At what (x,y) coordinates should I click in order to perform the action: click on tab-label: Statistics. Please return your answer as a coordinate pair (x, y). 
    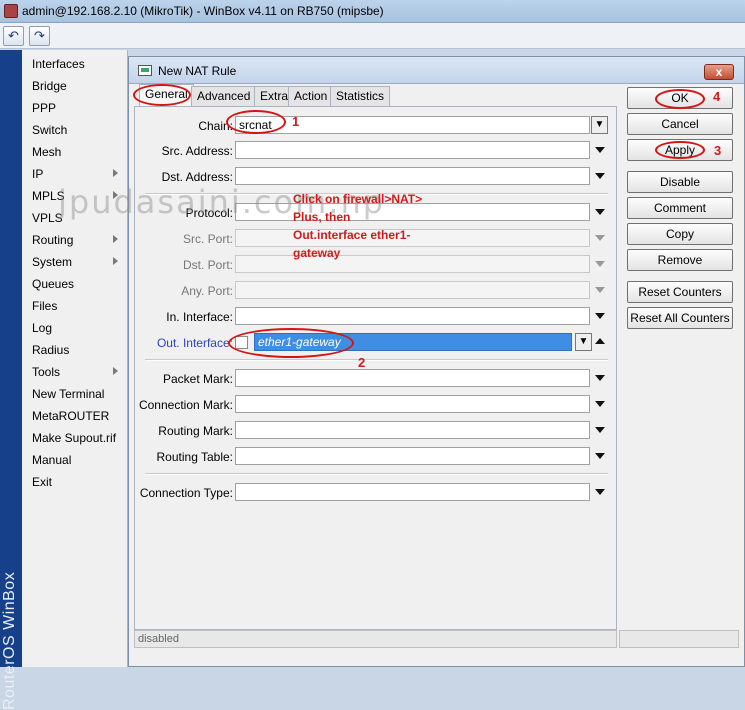
    Looking at the image, I should click on (360, 96).